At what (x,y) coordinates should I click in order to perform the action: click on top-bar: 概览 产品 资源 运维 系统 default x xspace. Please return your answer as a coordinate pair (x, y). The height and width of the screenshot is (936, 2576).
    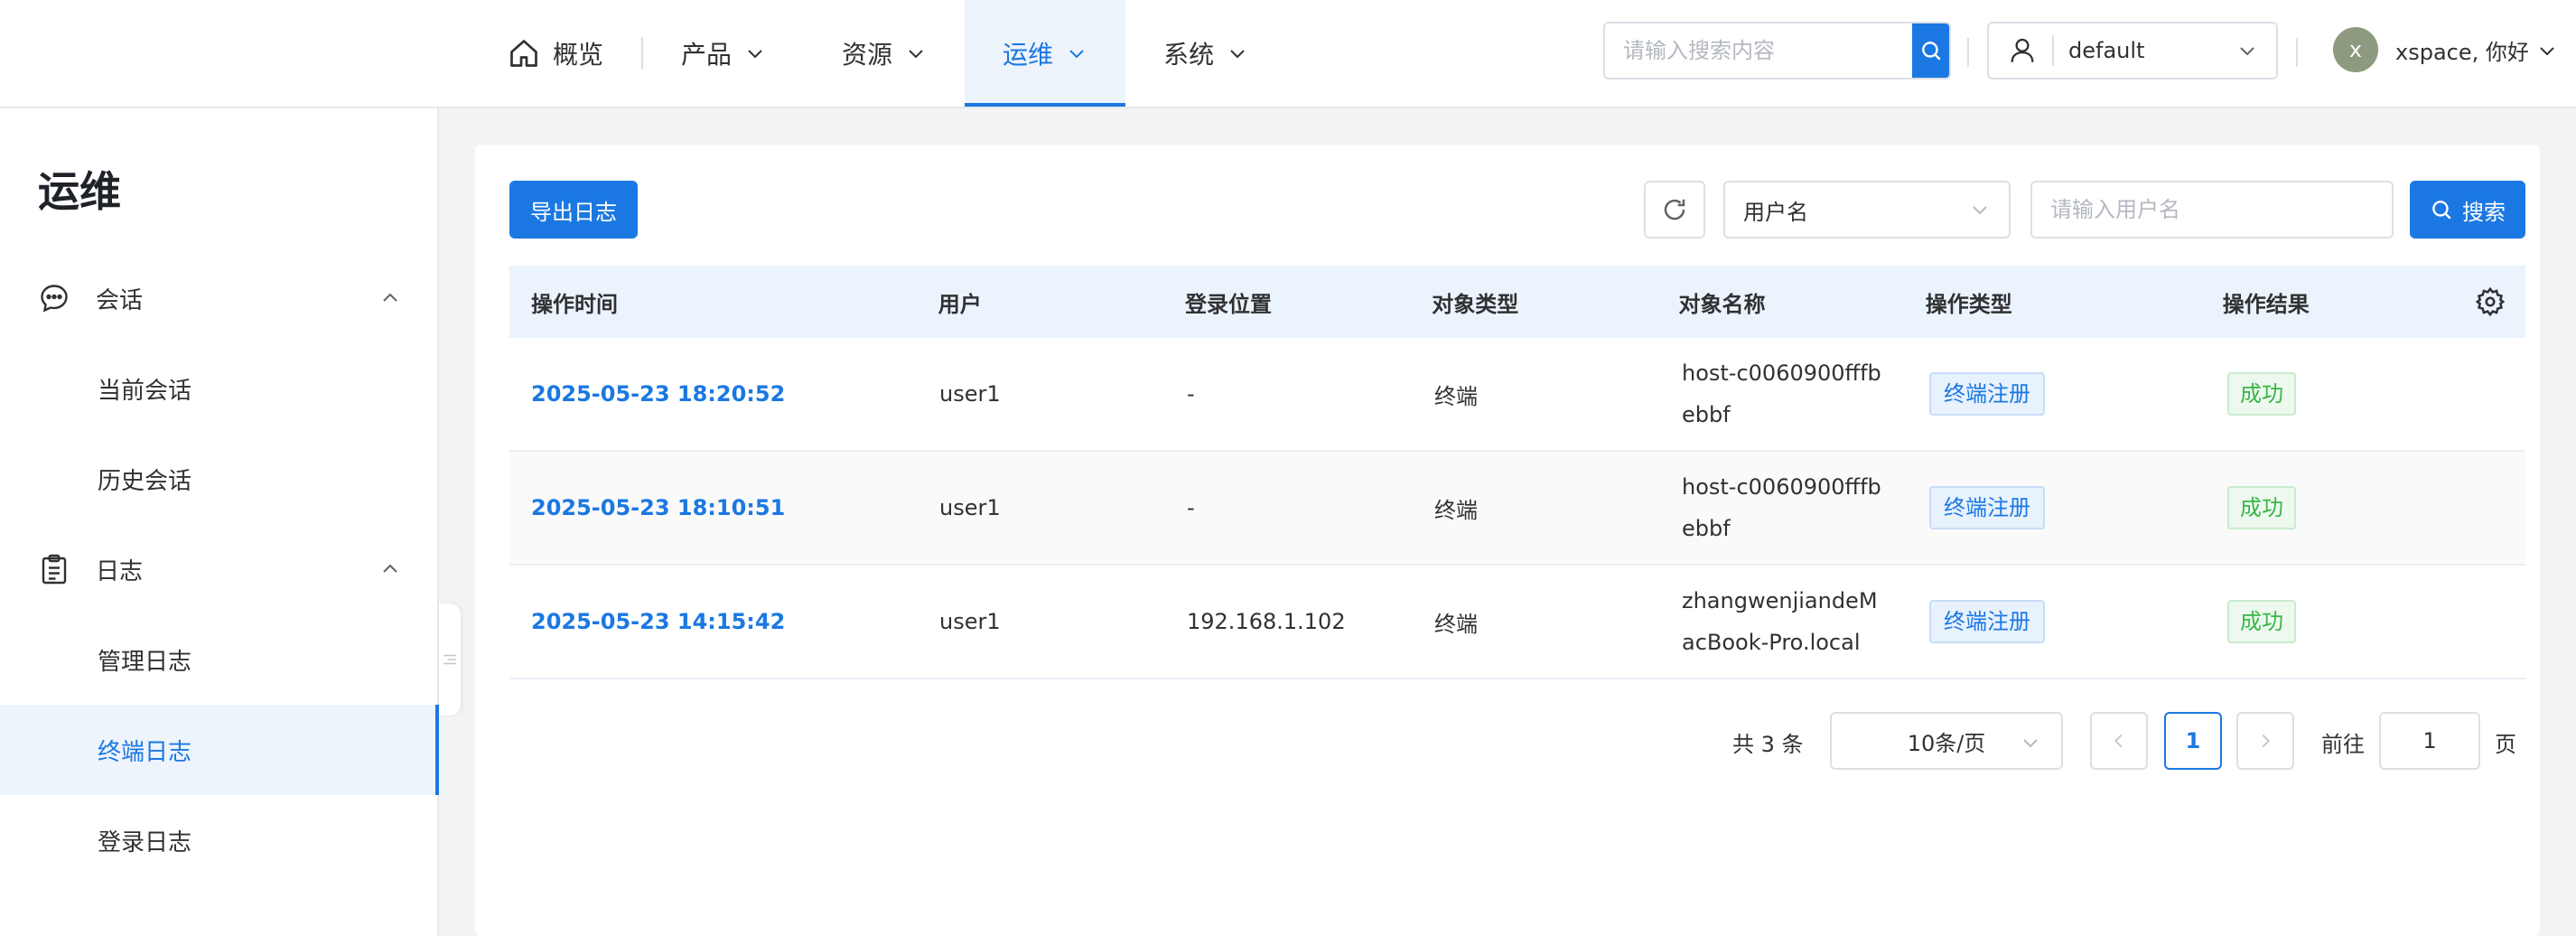
    Looking at the image, I should click on (1288, 54).